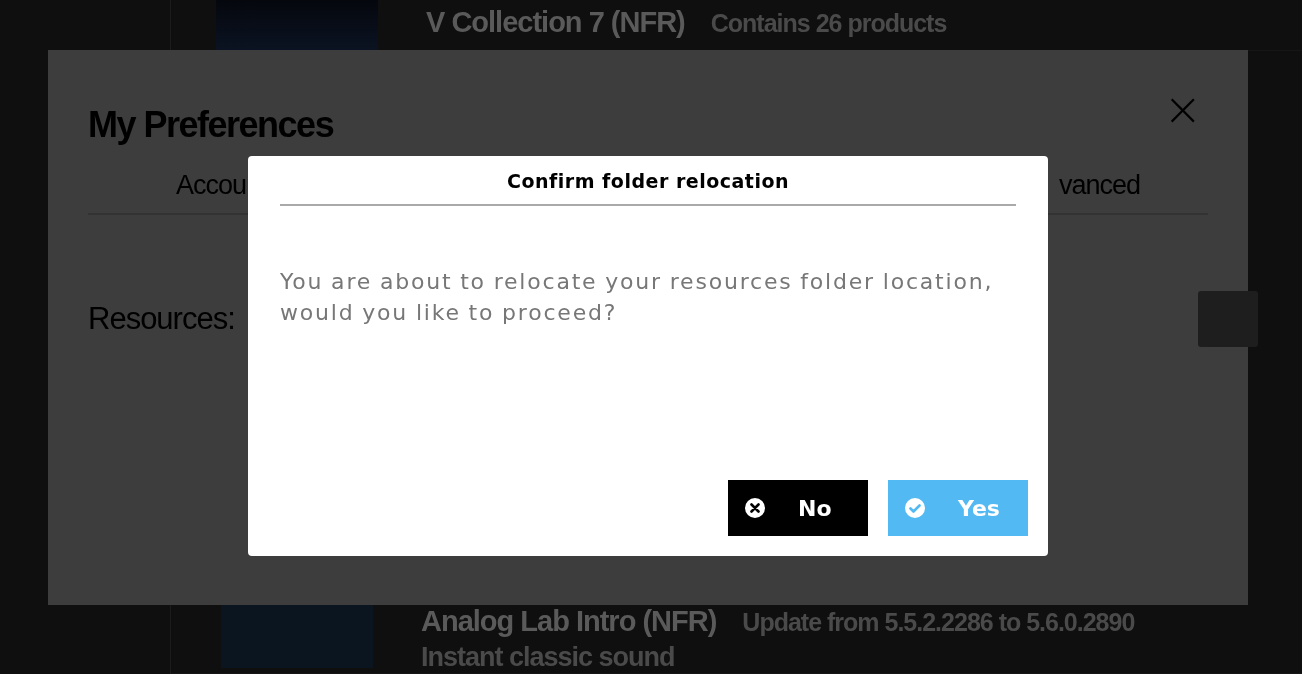 This screenshot has height=674, width=1302. Describe the element at coordinates (798, 508) in the screenshot. I see `no-button: No` at that location.